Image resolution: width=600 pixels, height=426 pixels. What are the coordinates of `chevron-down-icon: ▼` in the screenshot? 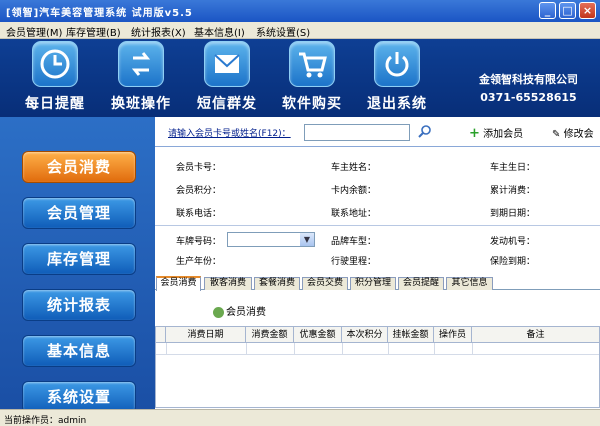 It's located at (307, 239).